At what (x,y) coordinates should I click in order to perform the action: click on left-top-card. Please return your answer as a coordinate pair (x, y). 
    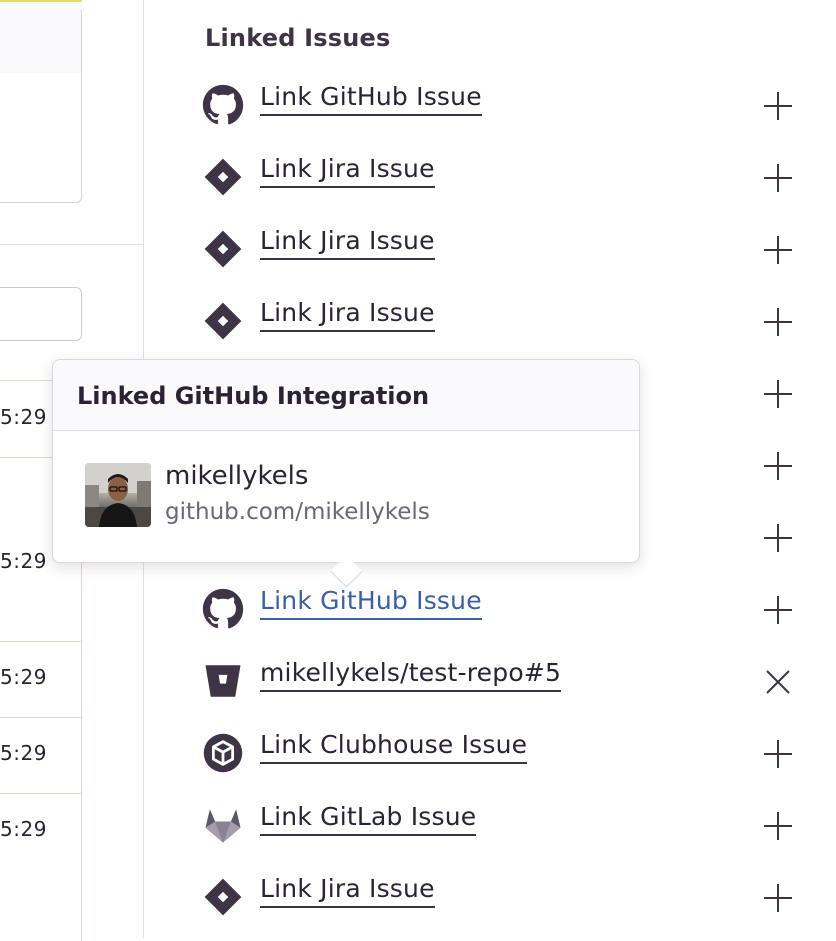
    Looking at the image, I should click on (41, 106).